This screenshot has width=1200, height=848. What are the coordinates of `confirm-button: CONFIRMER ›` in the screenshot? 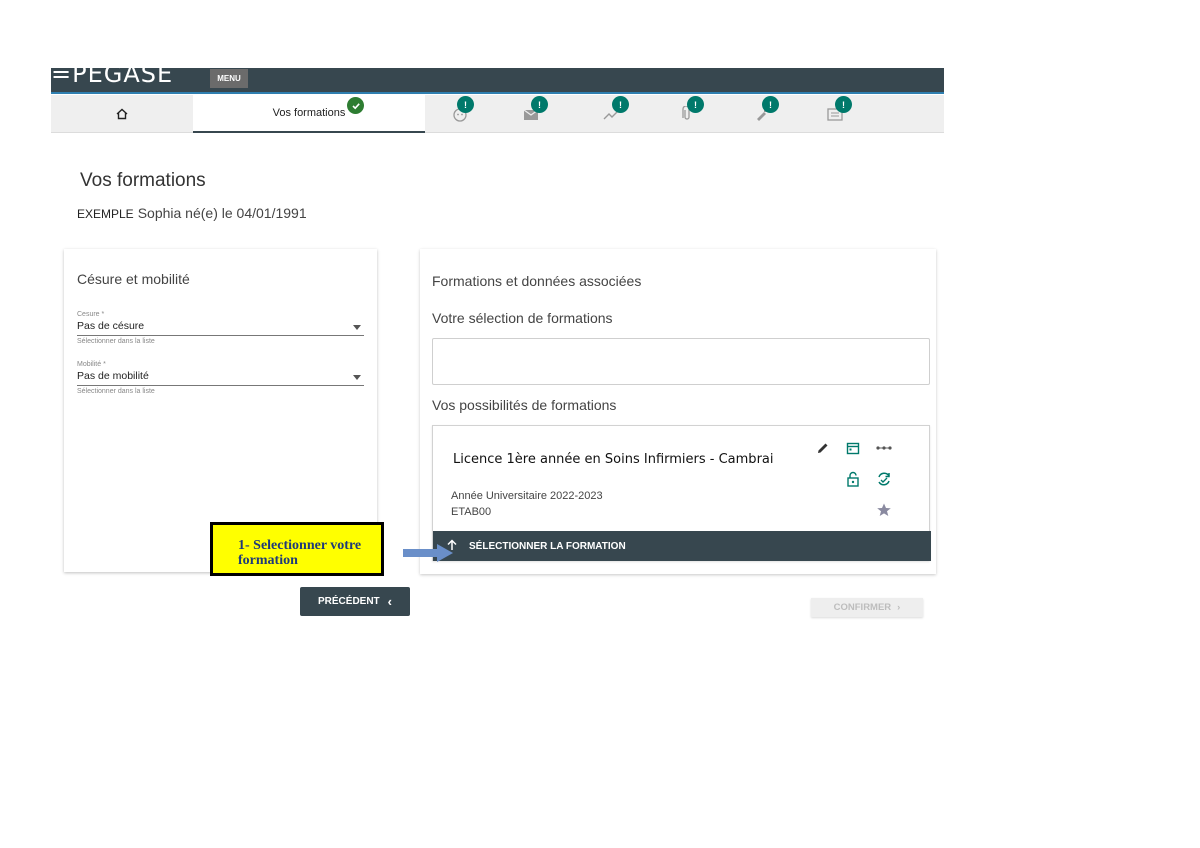 It's located at (867, 607).